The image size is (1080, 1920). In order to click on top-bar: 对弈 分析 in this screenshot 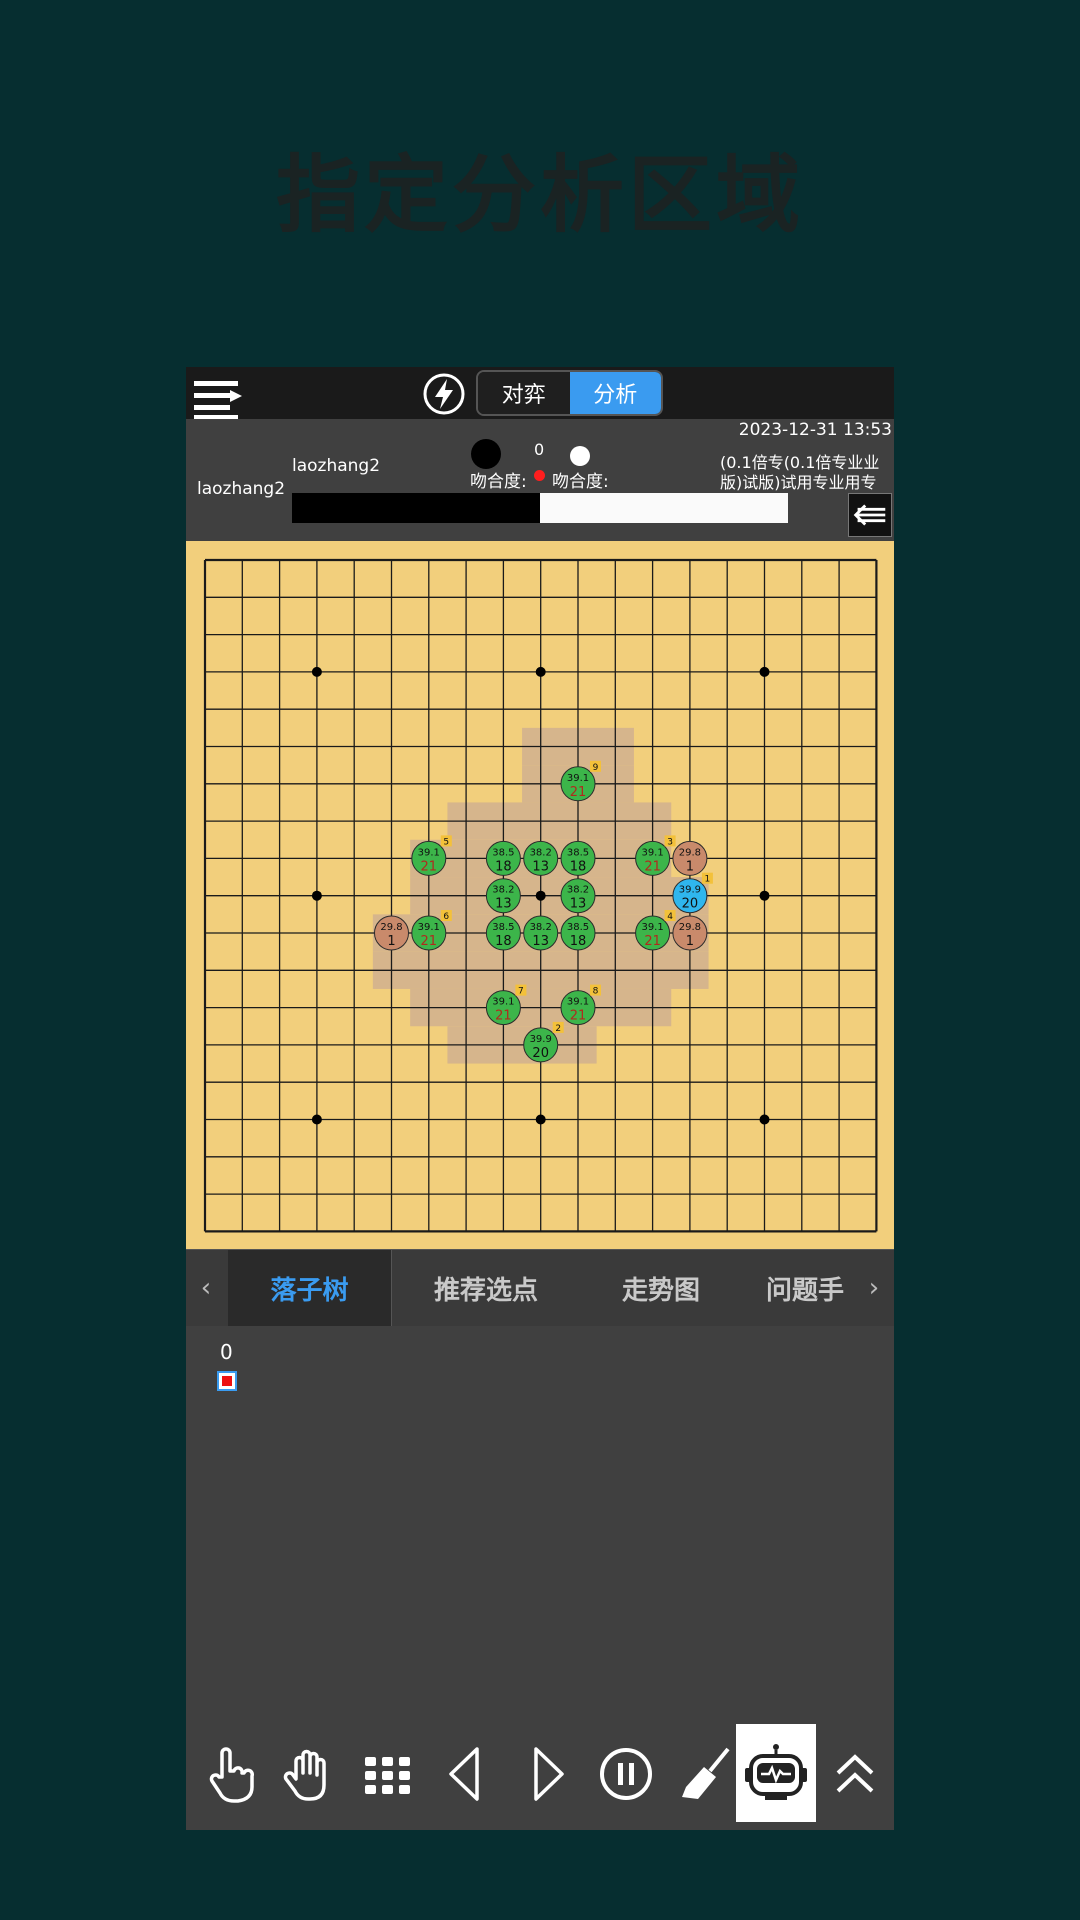, I will do `click(540, 394)`.